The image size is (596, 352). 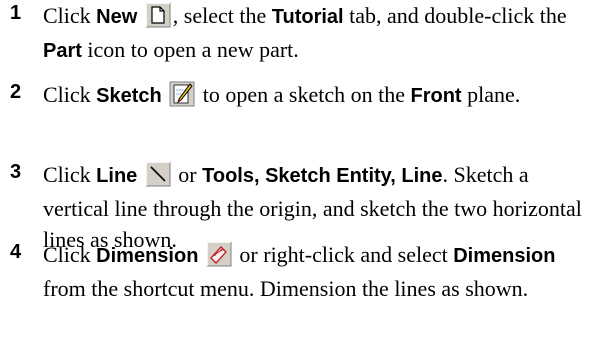 I want to click on line-icon, so click(x=158, y=174).